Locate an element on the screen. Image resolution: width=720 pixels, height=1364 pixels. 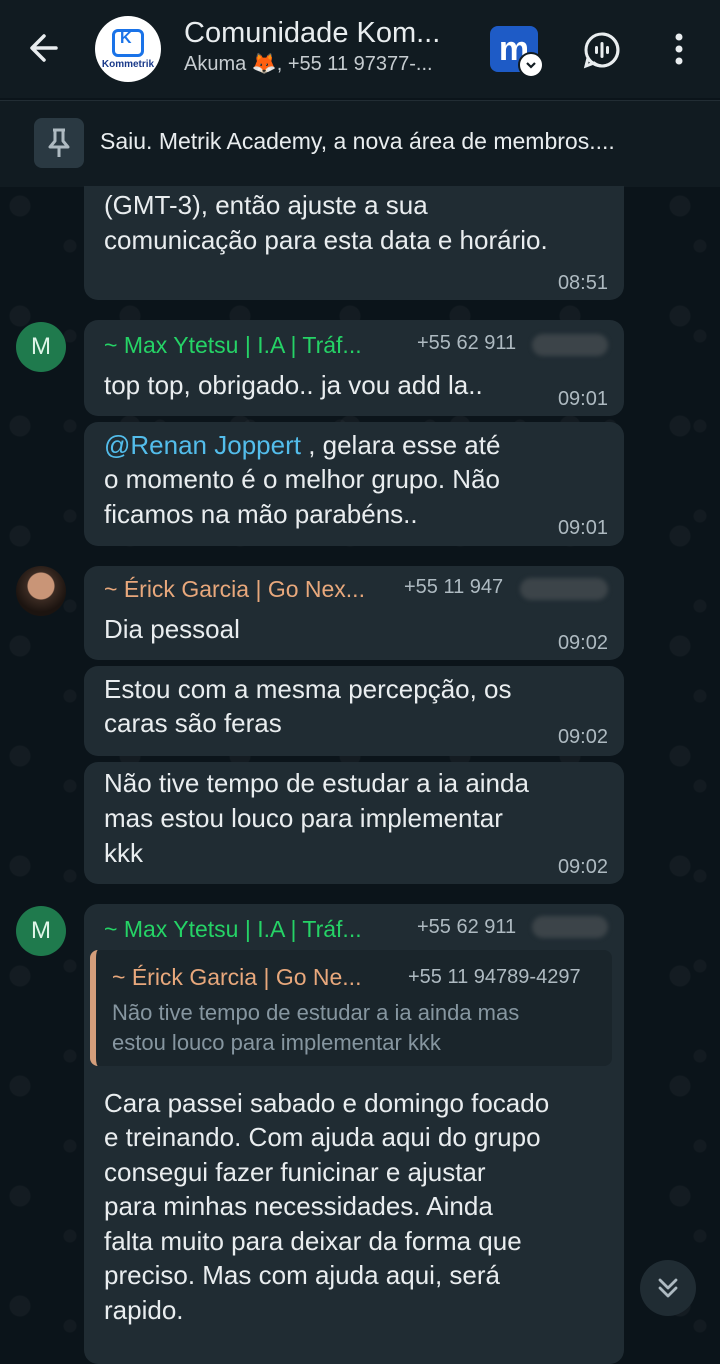
avatar-logo-text: Kommetrik is located at coordinates (128, 64).